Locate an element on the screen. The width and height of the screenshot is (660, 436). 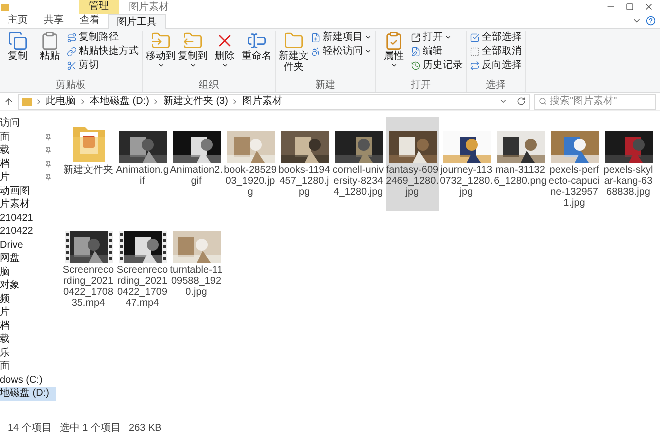
nav-item: 频 is located at coordinates (28, 299).